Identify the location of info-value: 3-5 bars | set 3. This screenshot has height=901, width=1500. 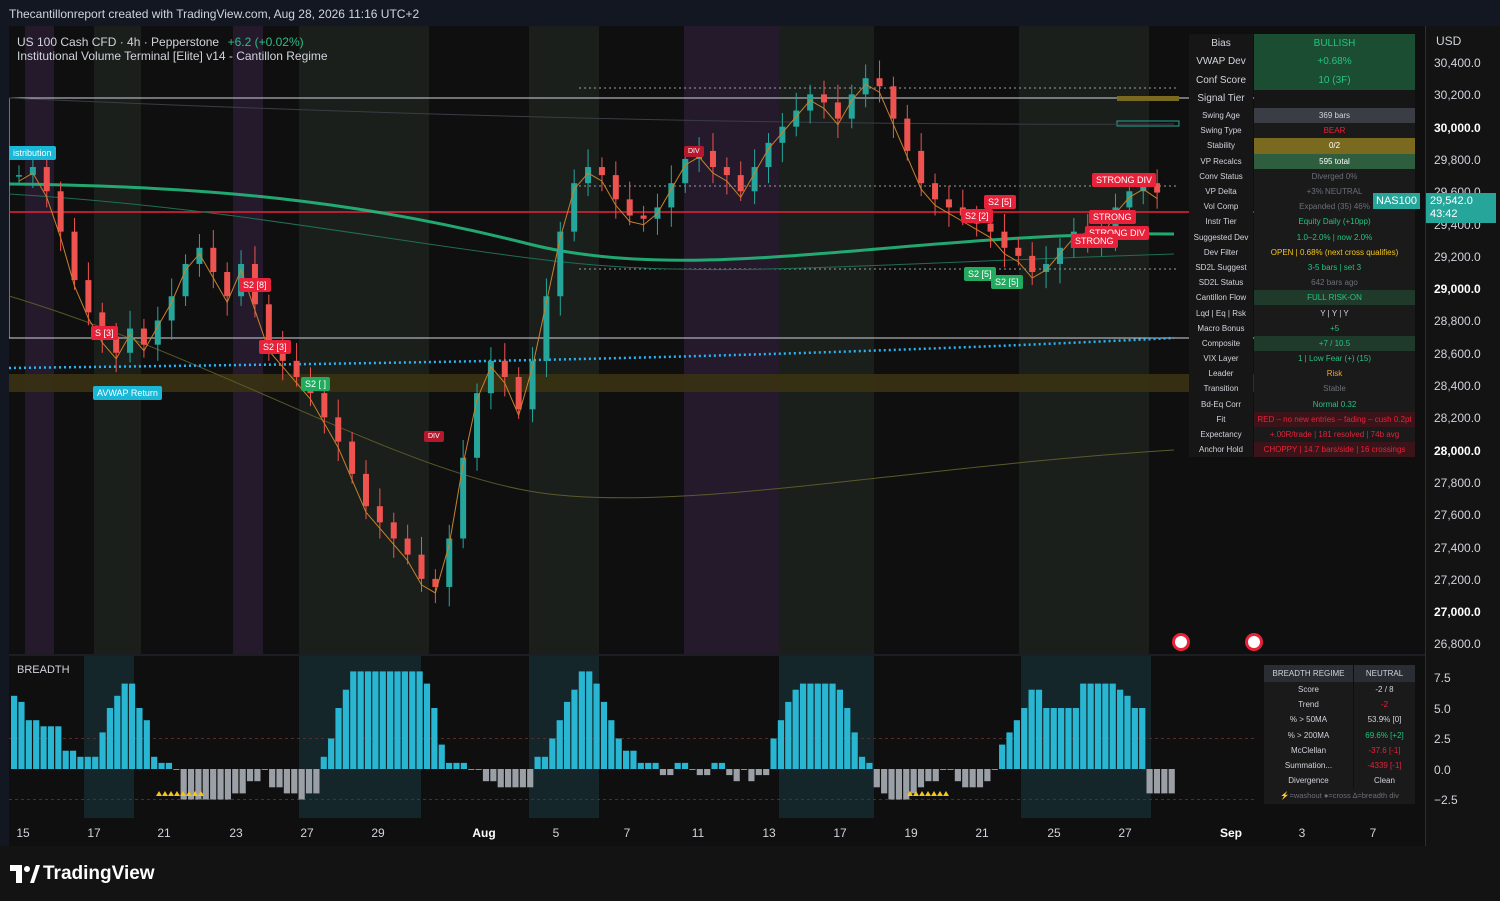
(1334, 267).